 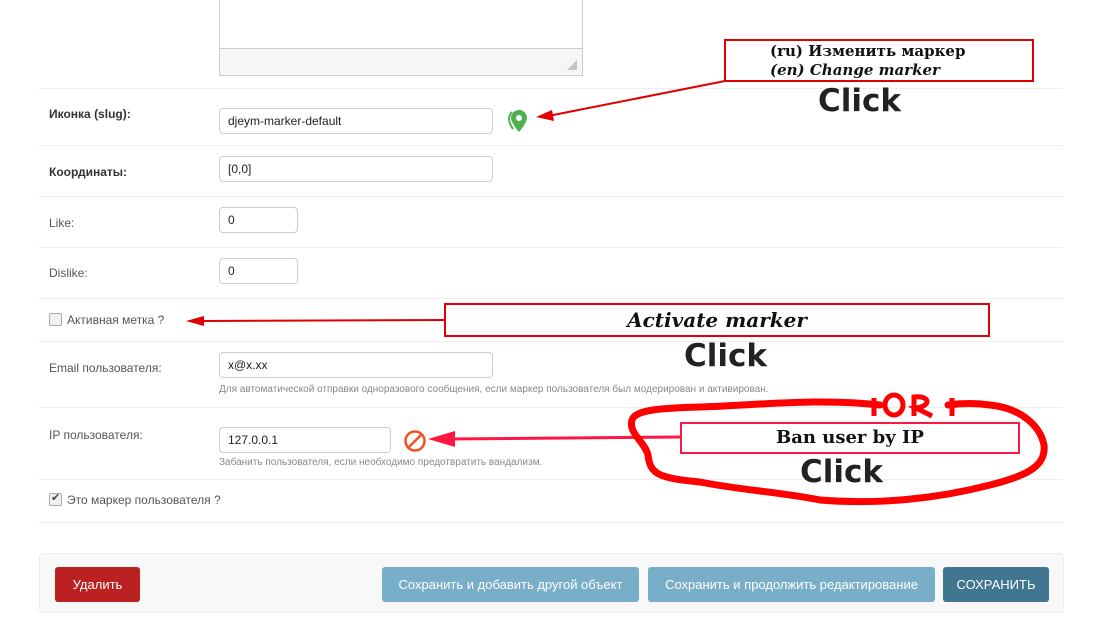 What do you see at coordinates (144, 500) in the screenshot?
I see `user-marker-label: Это маркер пользователя ?` at bounding box center [144, 500].